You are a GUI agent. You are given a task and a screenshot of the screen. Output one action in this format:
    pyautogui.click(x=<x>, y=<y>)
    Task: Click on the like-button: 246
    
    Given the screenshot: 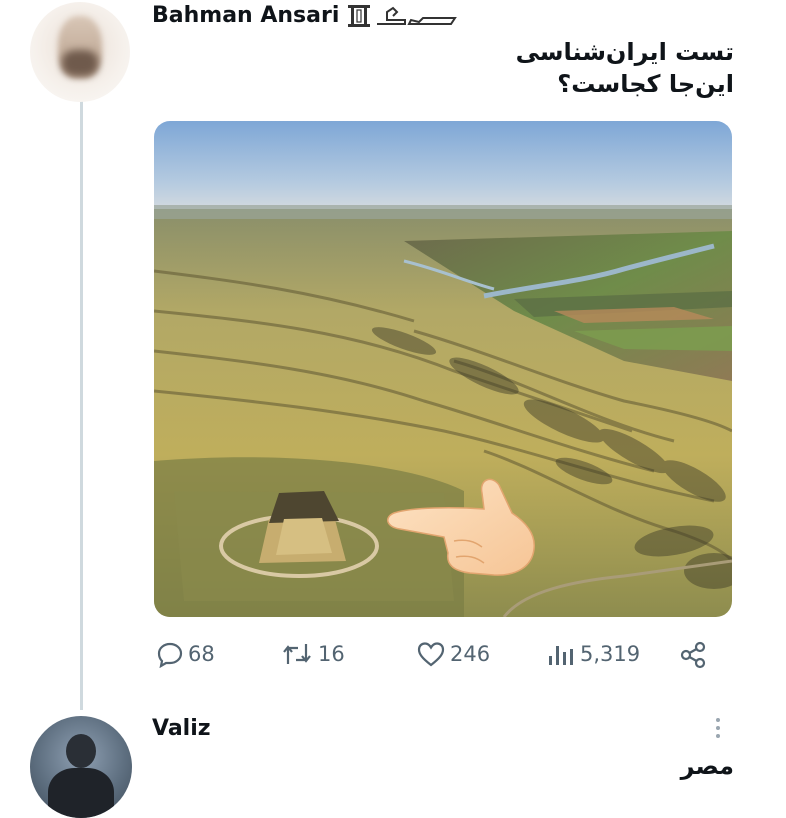 What is the action you would take?
    pyautogui.click(x=453, y=654)
    